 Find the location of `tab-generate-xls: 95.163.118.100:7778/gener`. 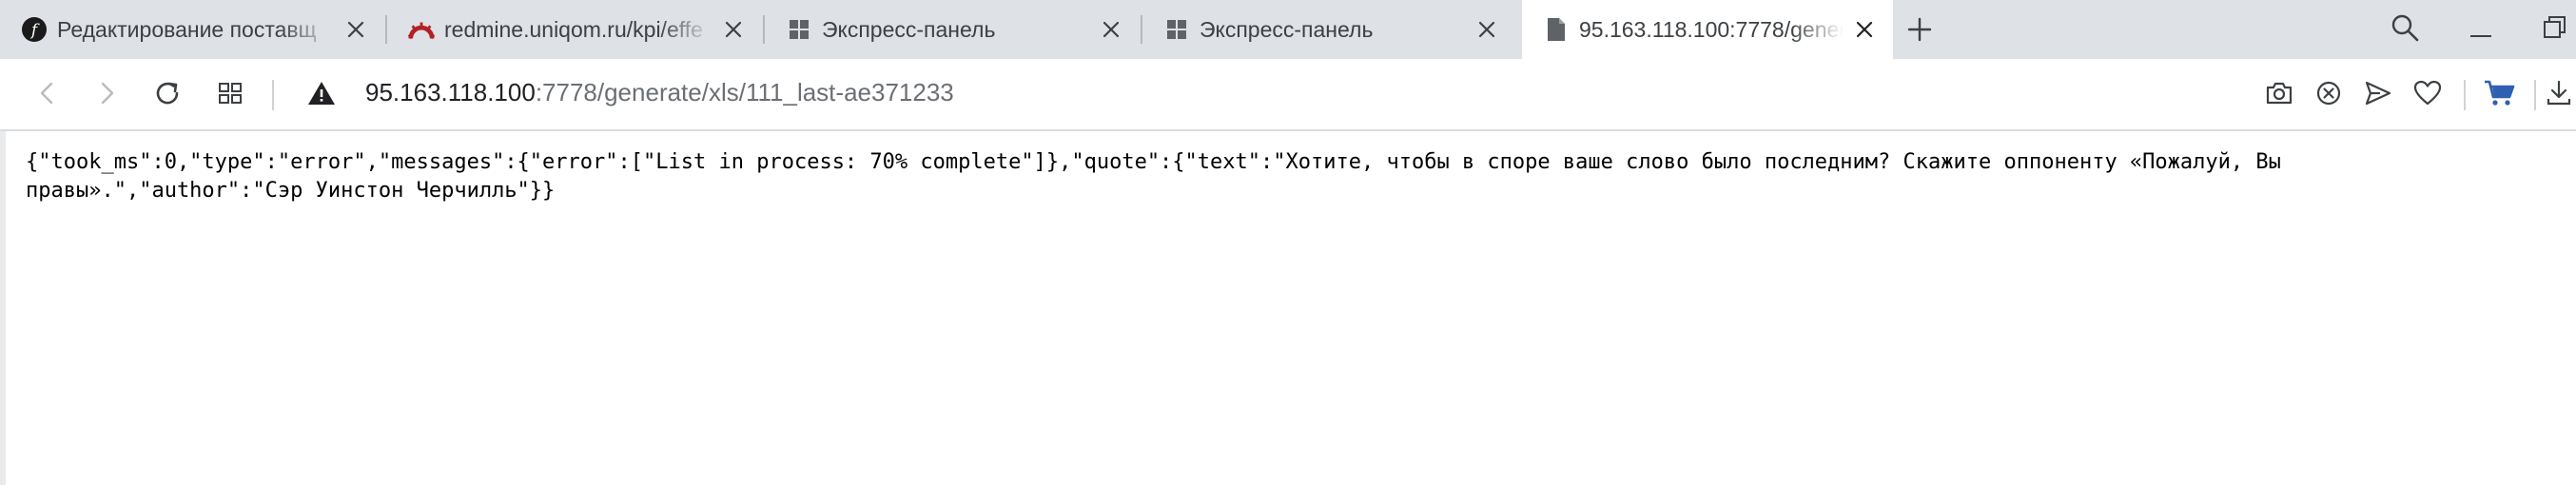

tab-generate-xls: 95.163.118.100:7778/gener is located at coordinates (1708, 29).